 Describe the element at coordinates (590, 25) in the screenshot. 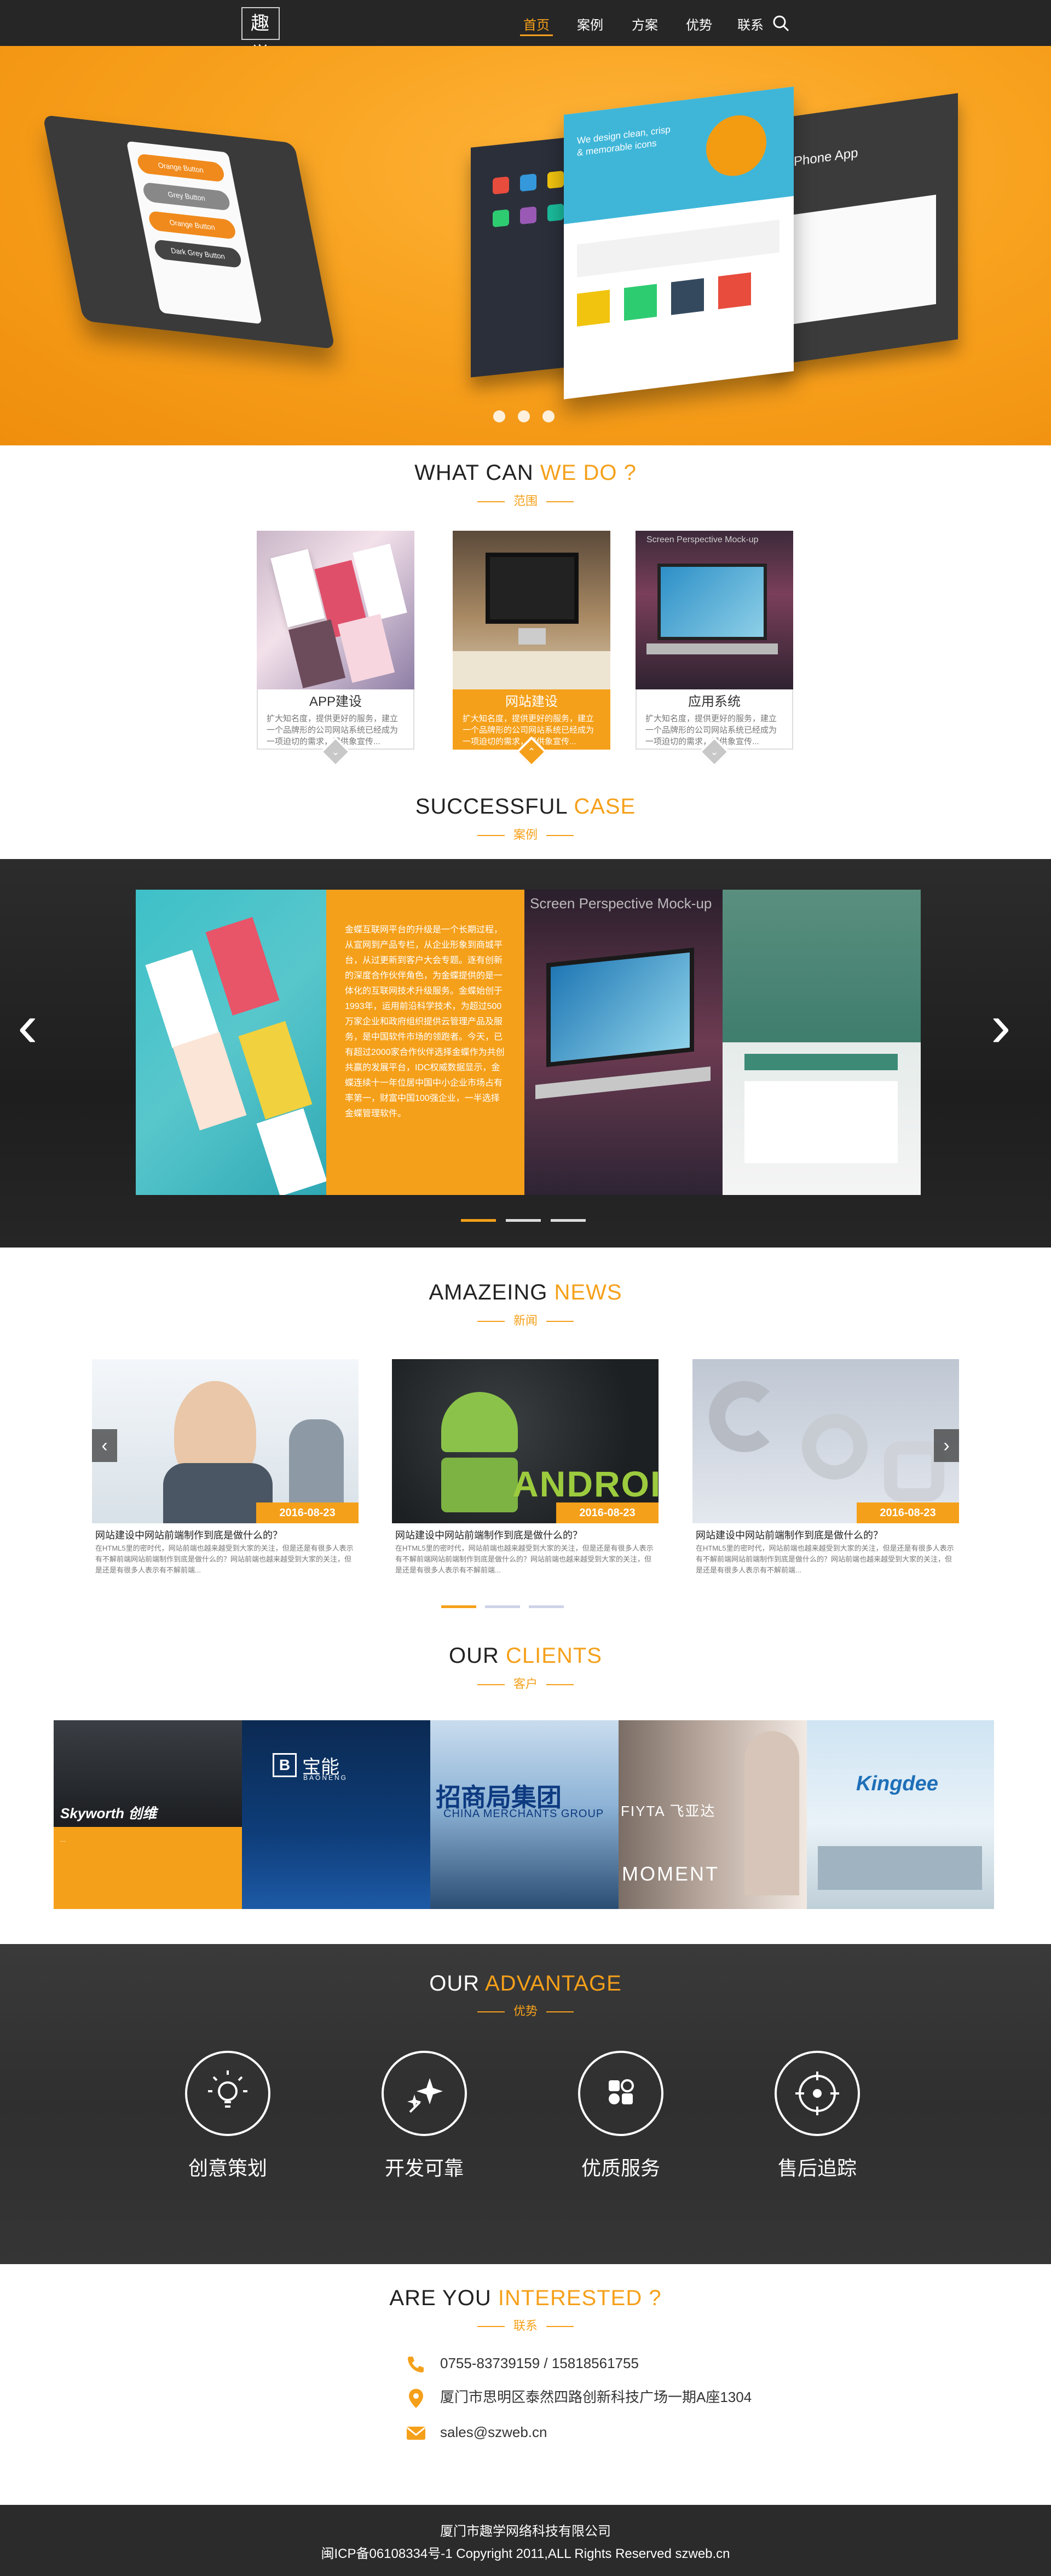

I see `nav-item-cases: 案例` at that location.